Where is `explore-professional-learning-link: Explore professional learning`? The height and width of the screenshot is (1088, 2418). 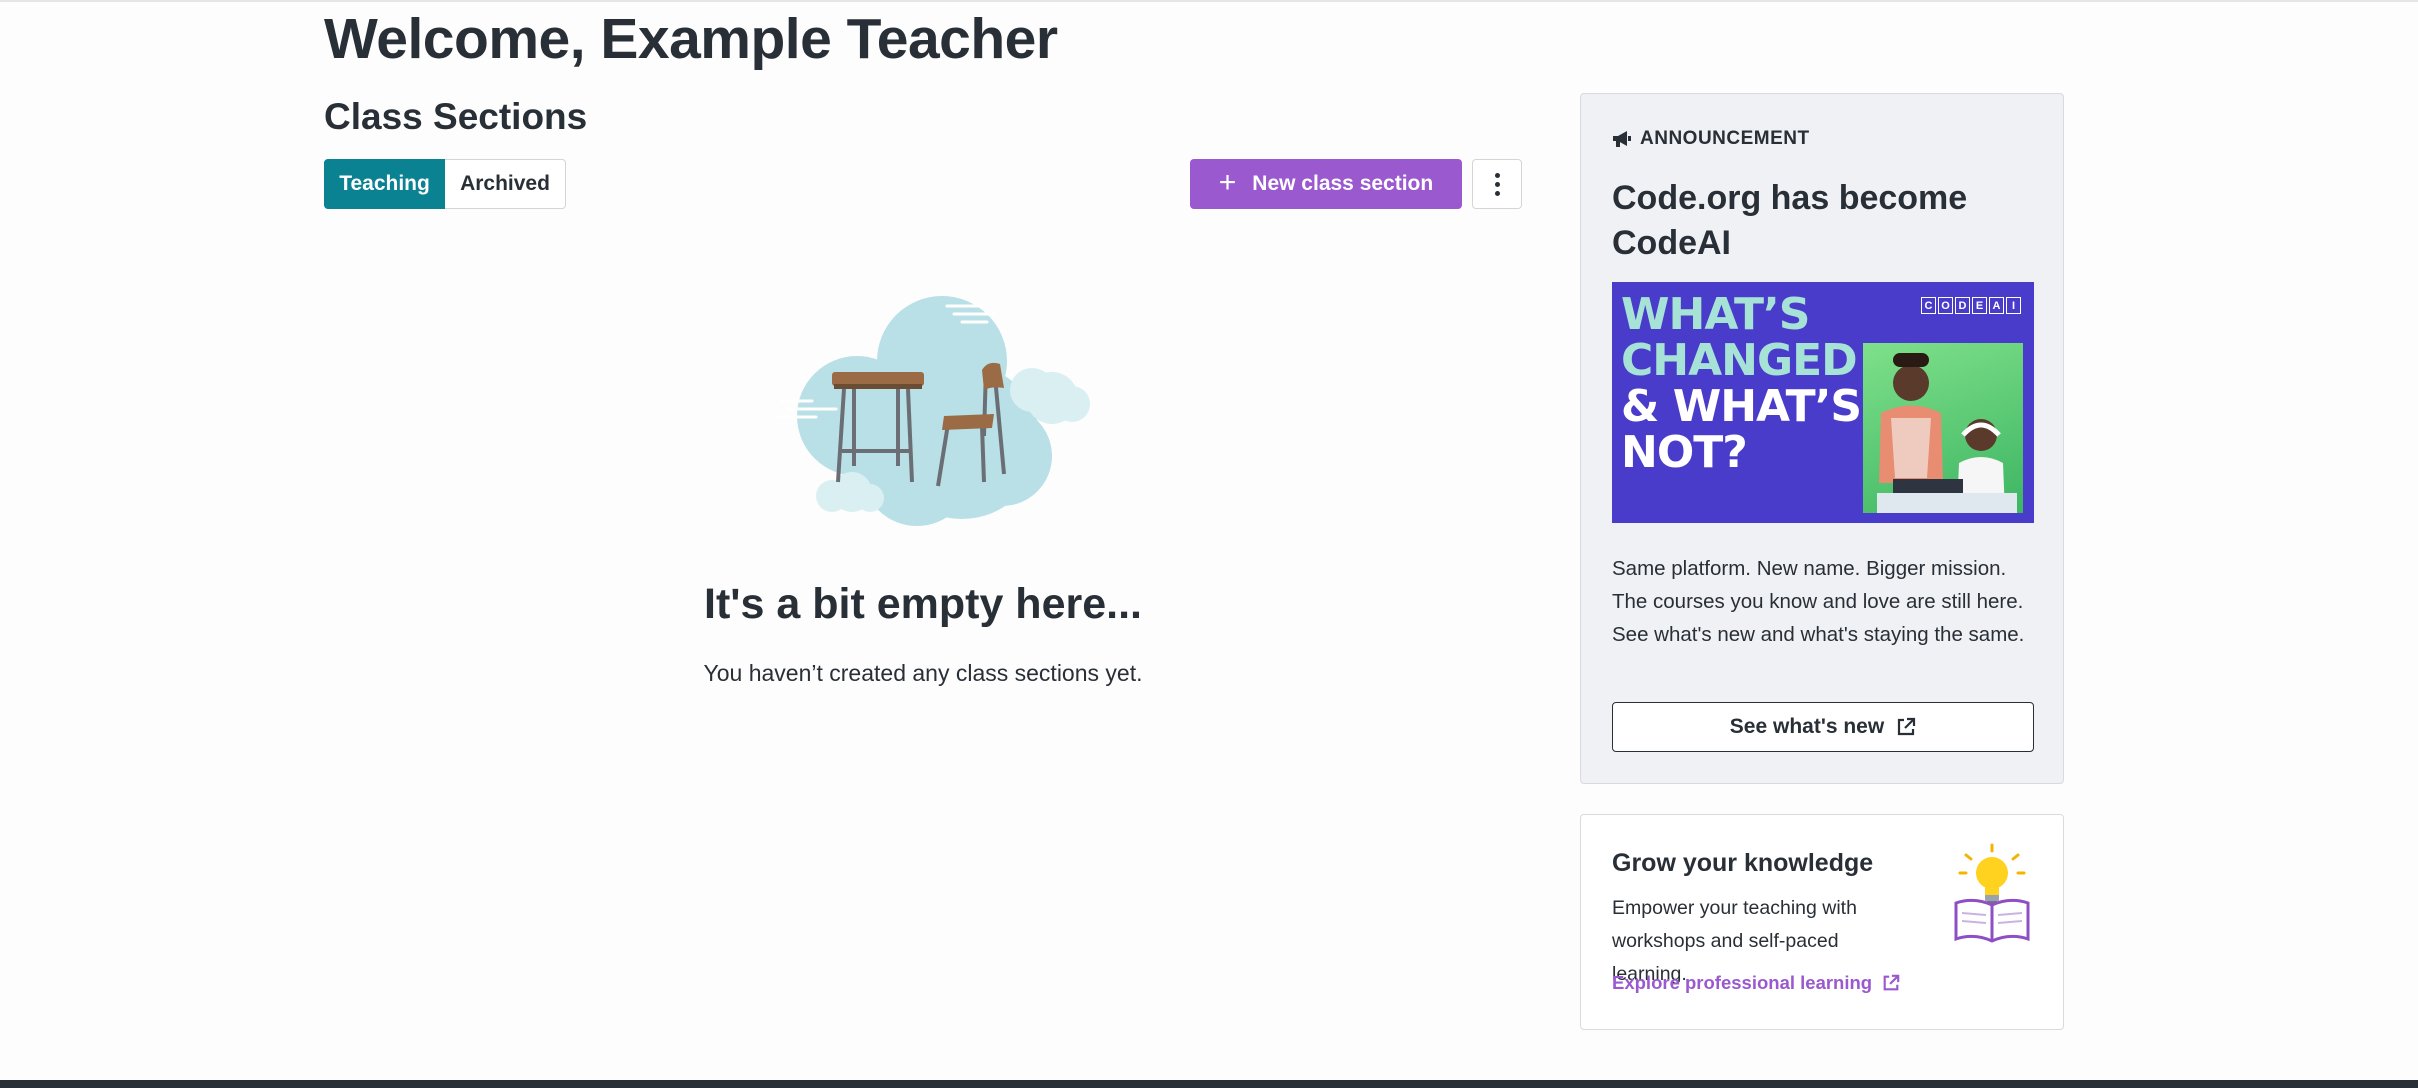 explore-professional-learning-link: Explore professional learning is located at coordinates (1756, 983).